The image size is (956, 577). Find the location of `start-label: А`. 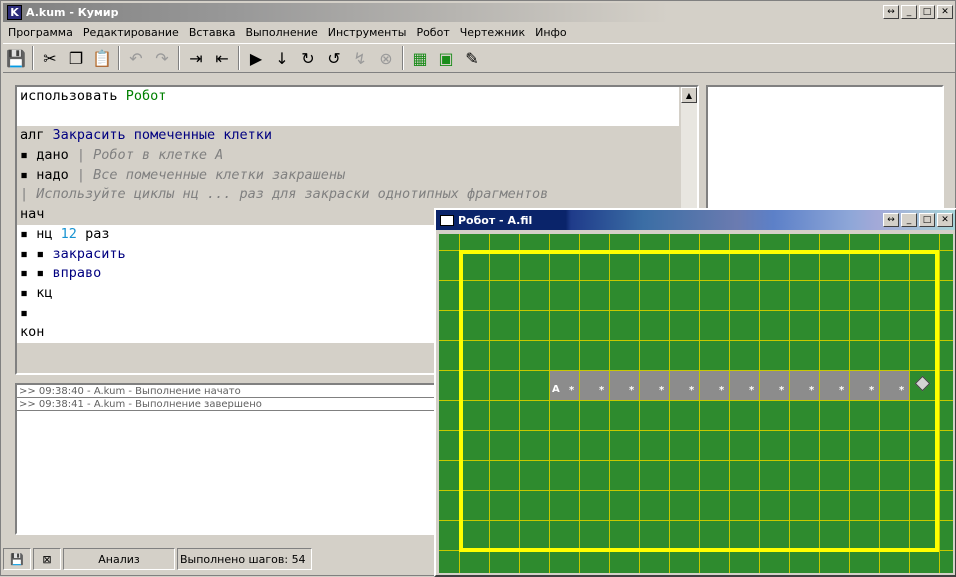

start-label: А is located at coordinates (556, 389).